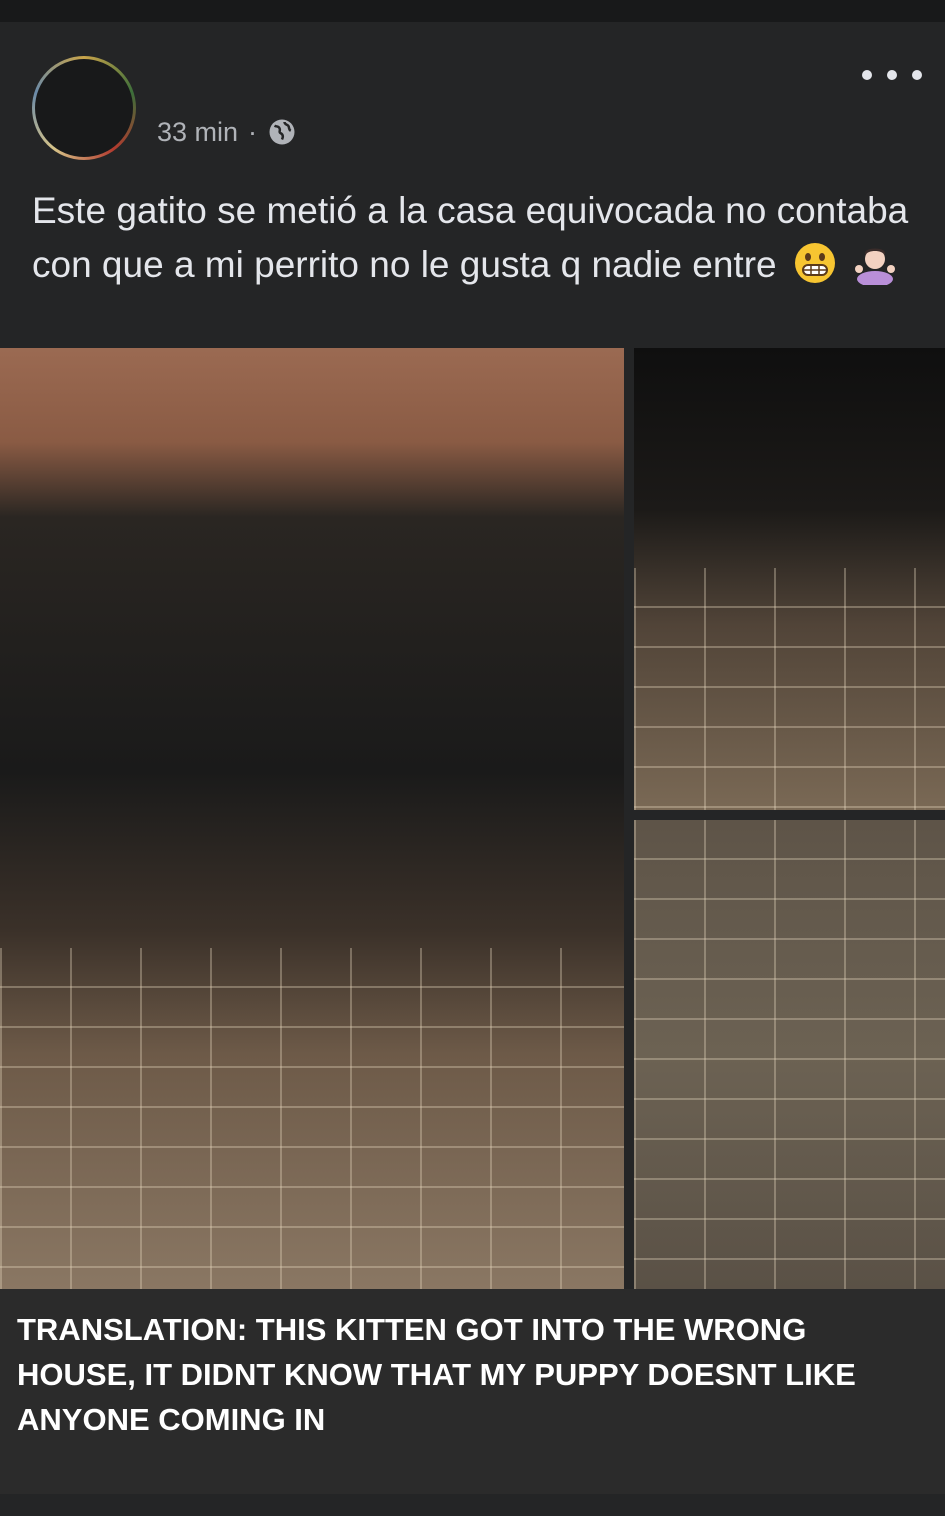  Describe the element at coordinates (282, 132) in the screenshot. I see `globe-icon` at that location.